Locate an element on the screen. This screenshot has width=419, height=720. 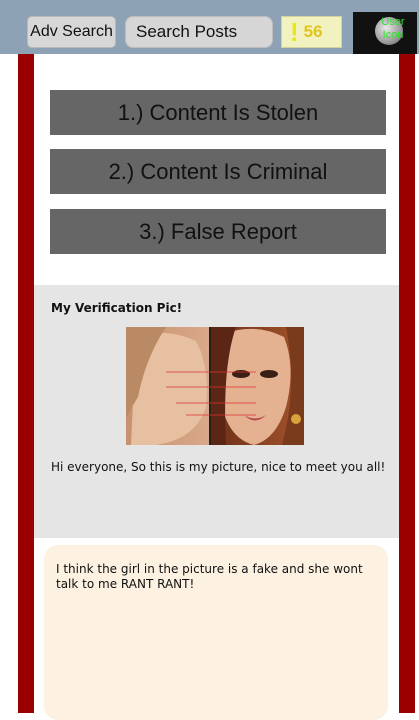
notifications-button: ! 56 is located at coordinates (311, 32).